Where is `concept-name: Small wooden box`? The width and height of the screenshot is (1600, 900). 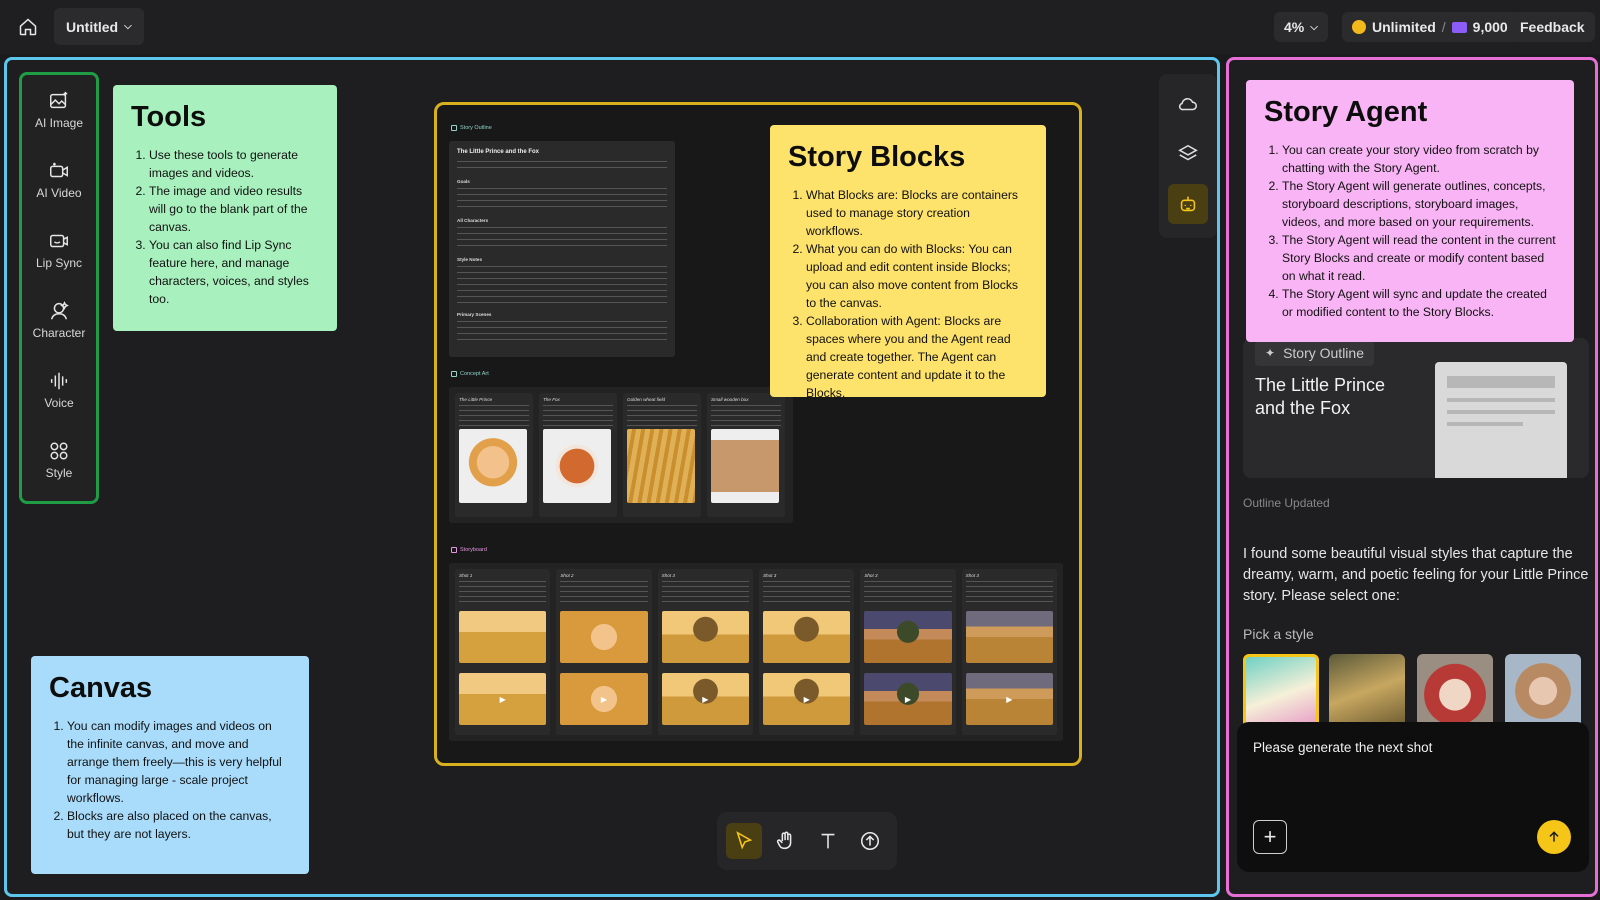
concept-name: Small wooden box is located at coordinates (730, 399).